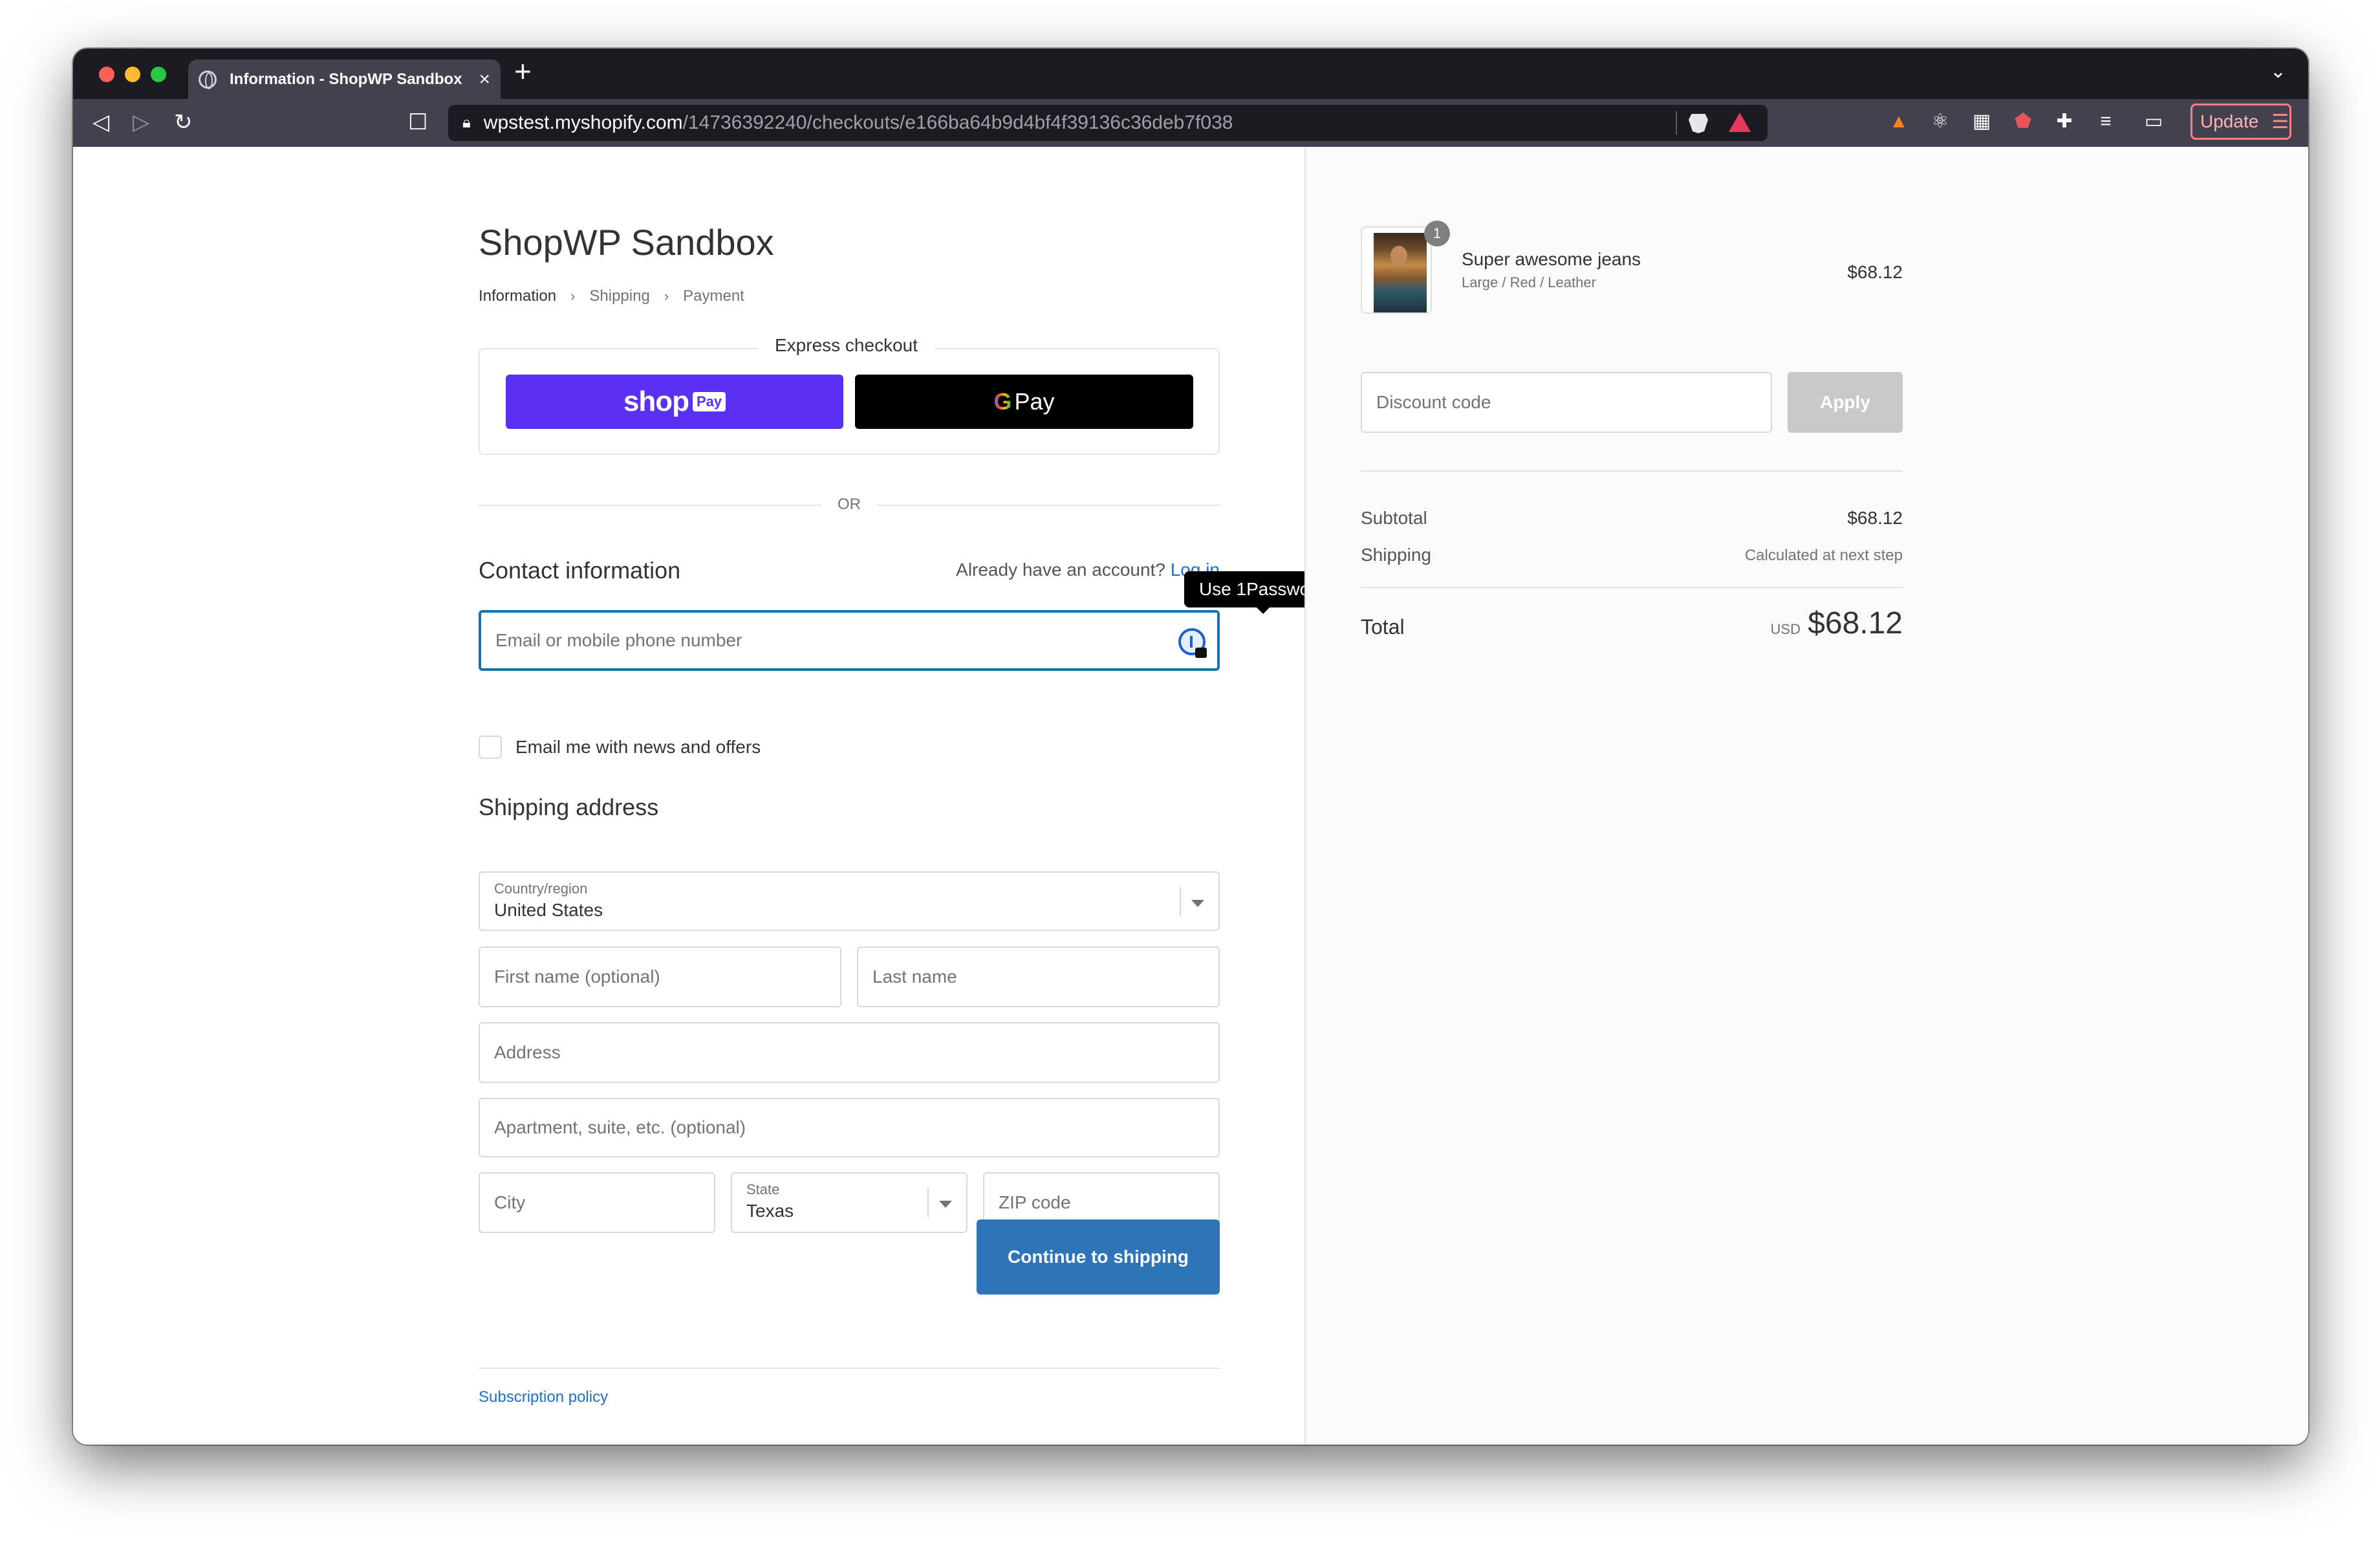 Image resolution: width=2380 pixels, height=1541 pixels. Describe the element at coordinates (541, 888) in the screenshot. I see `country-label: Country/region` at that location.